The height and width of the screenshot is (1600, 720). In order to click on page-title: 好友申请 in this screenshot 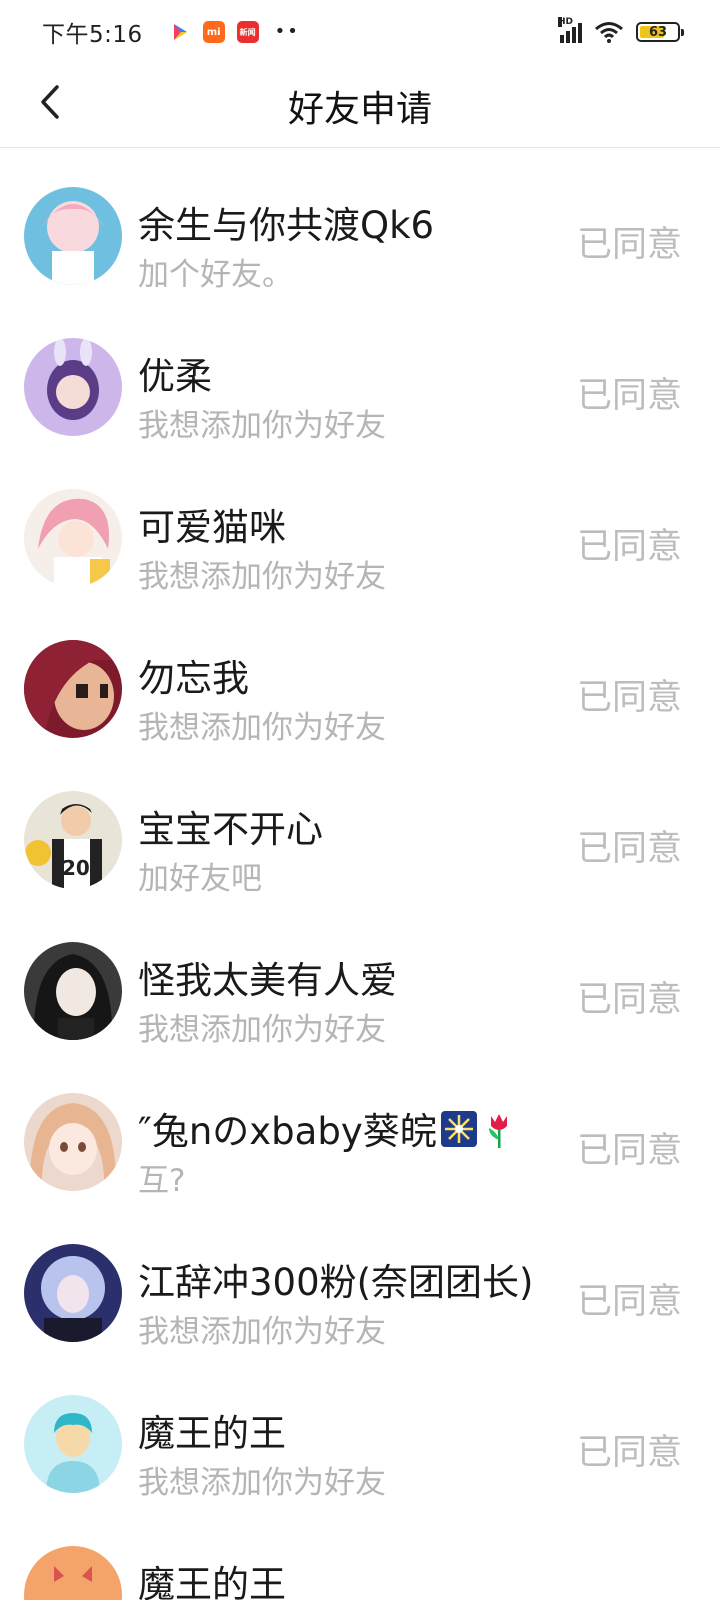, I will do `click(359, 109)`.